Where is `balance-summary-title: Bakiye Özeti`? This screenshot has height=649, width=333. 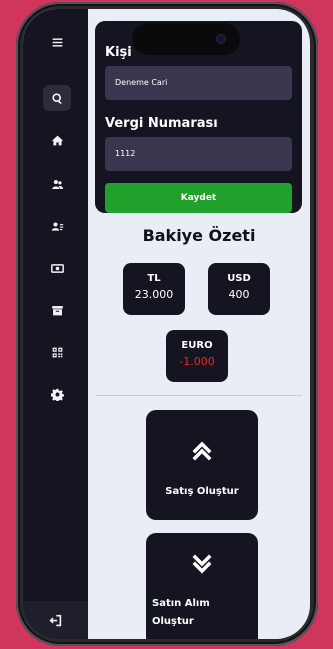 balance-summary-title: Bakiye Özeti is located at coordinates (199, 235).